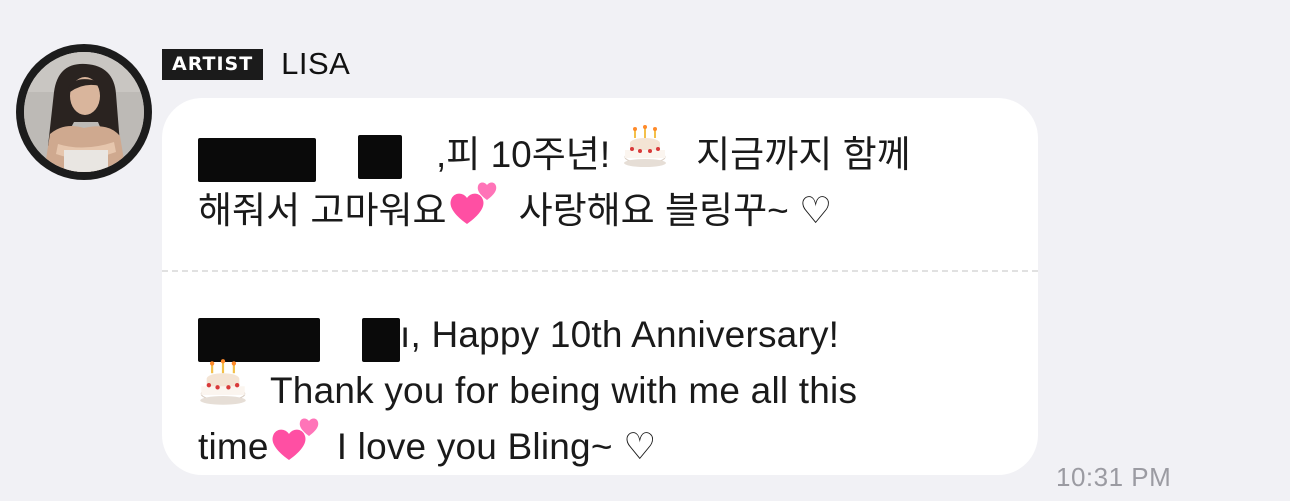 This screenshot has height=501, width=1290. What do you see at coordinates (322, 210) in the screenshot?
I see `korean-text-3: 해줘서 고마워요` at bounding box center [322, 210].